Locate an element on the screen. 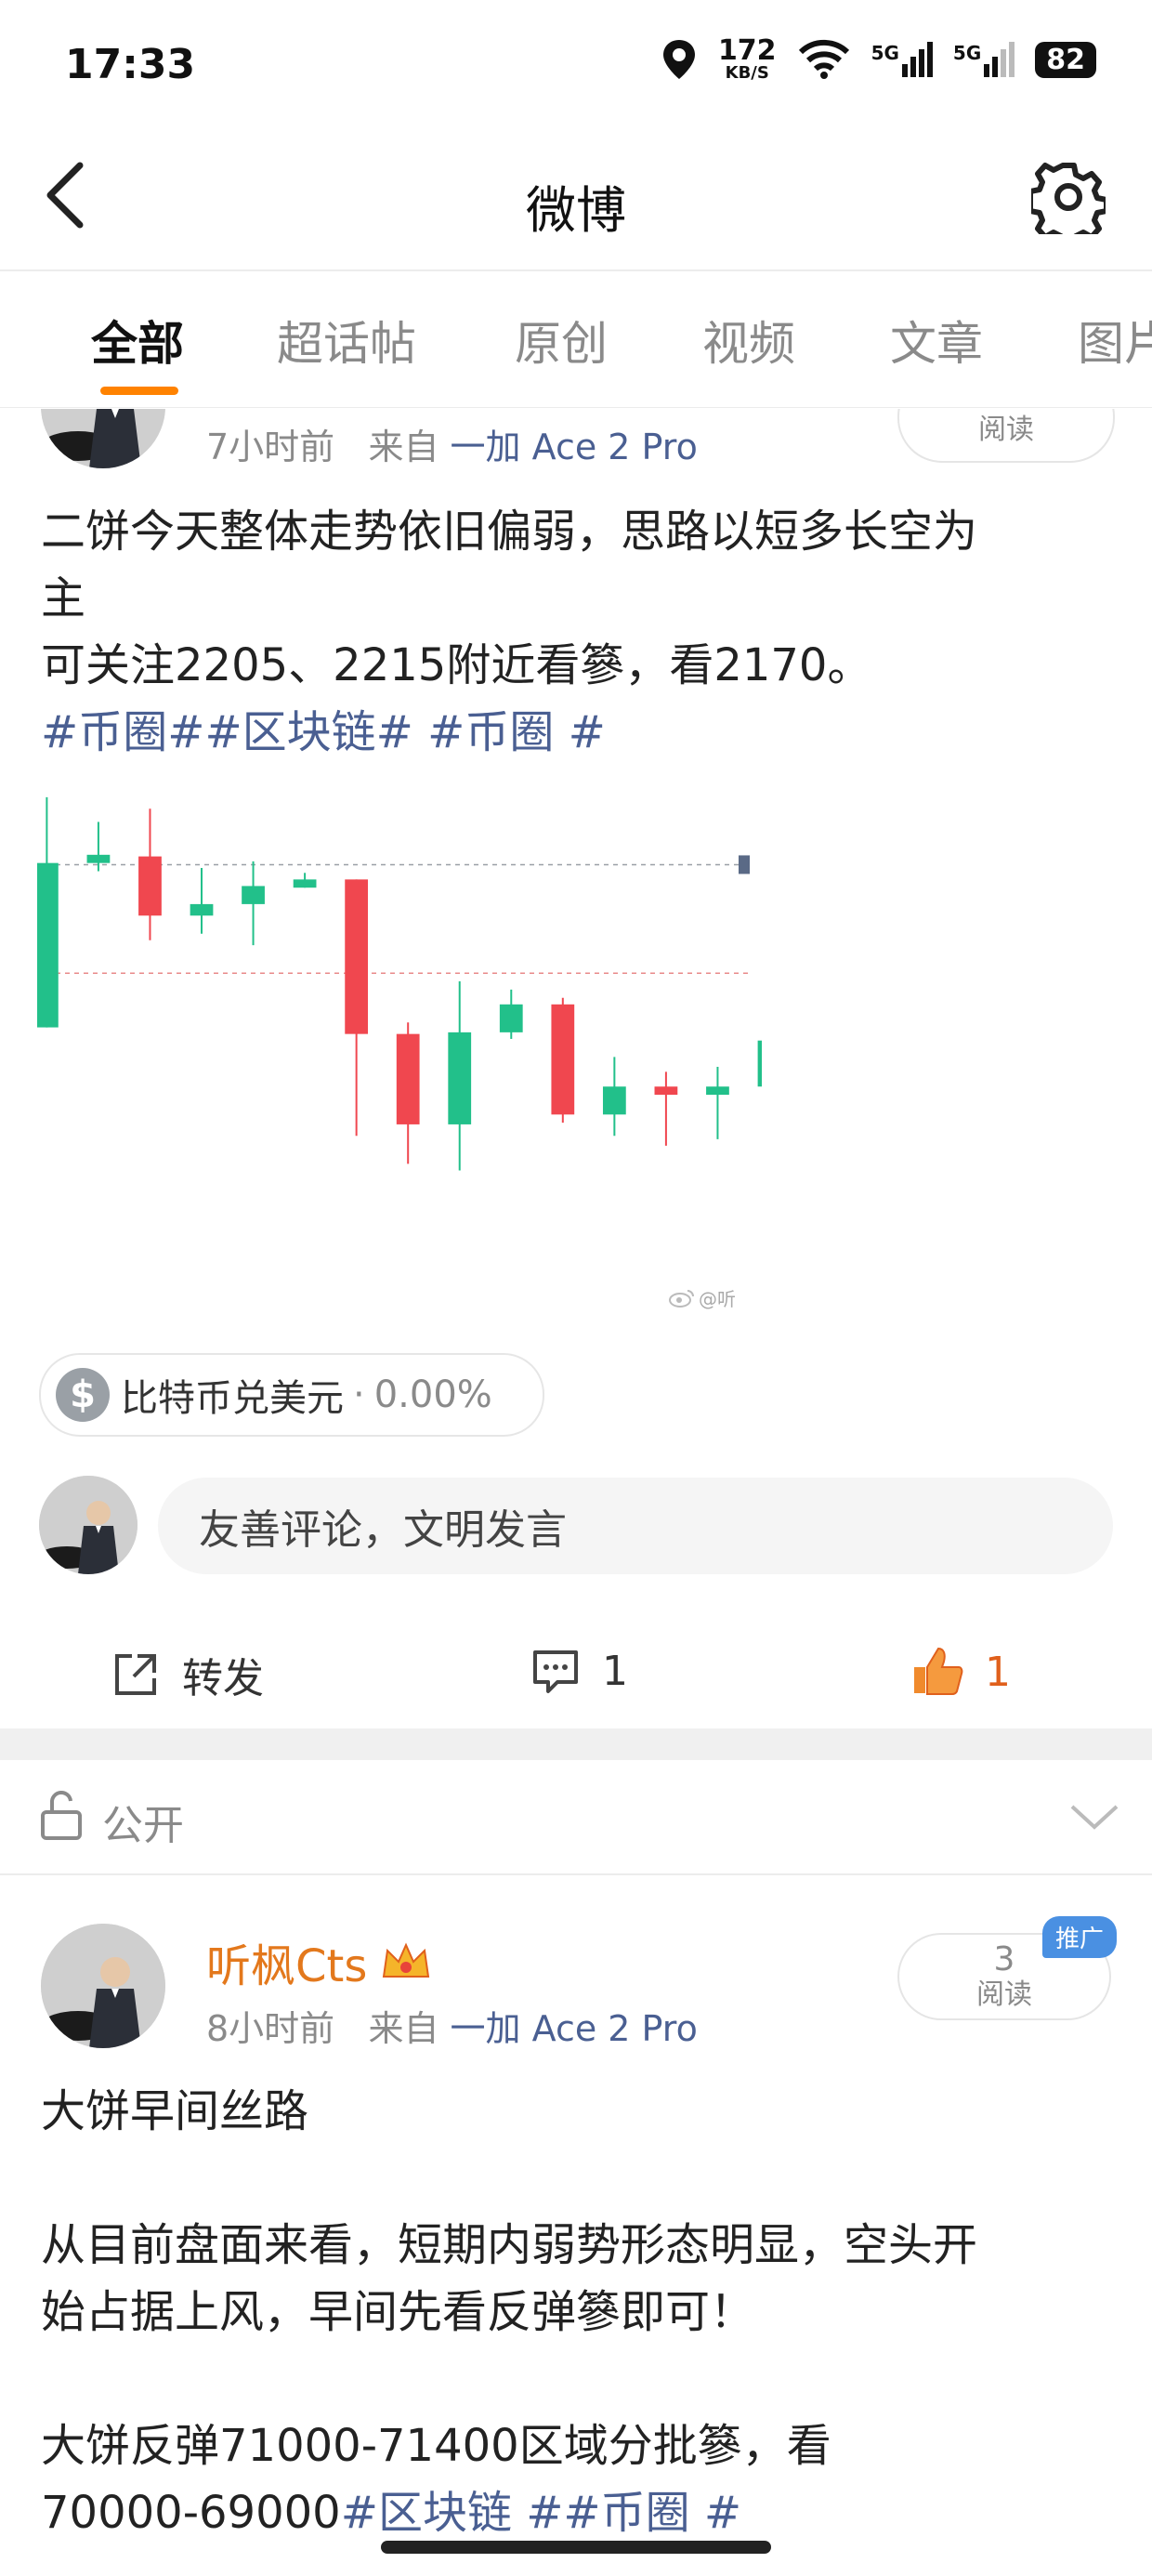 The image size is (1152, 2576). network-speed: 172 KB/S is located at coordinates (747, 59).